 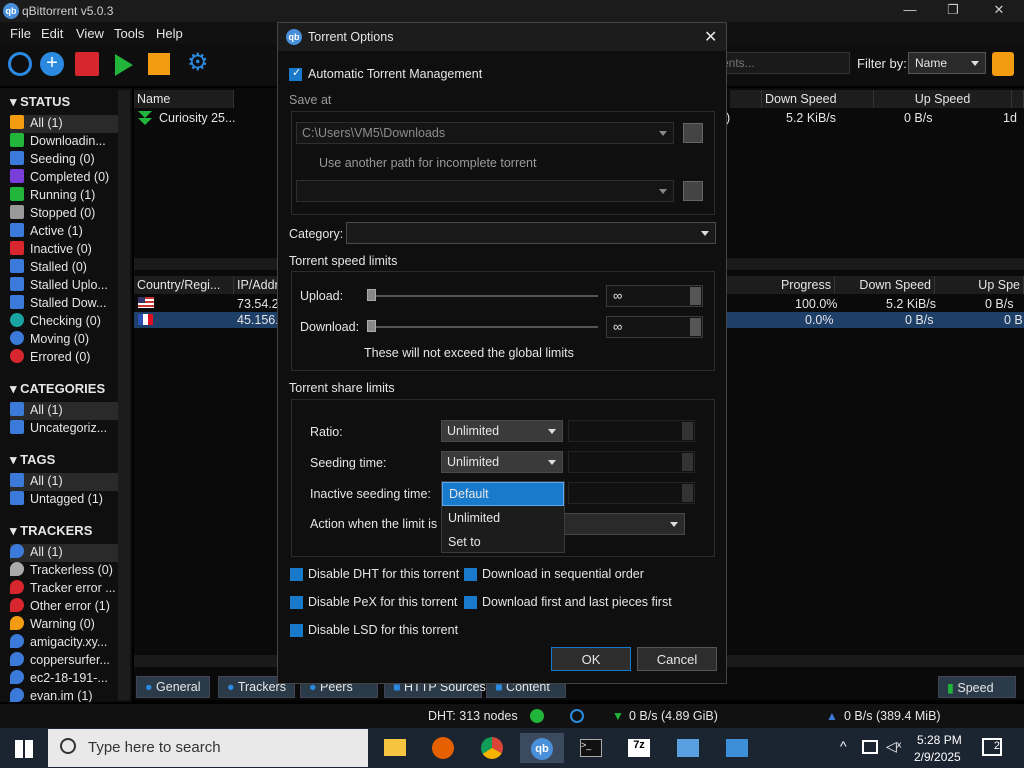 I want to click on upload-slider-handle, so click(x=371, y=295).